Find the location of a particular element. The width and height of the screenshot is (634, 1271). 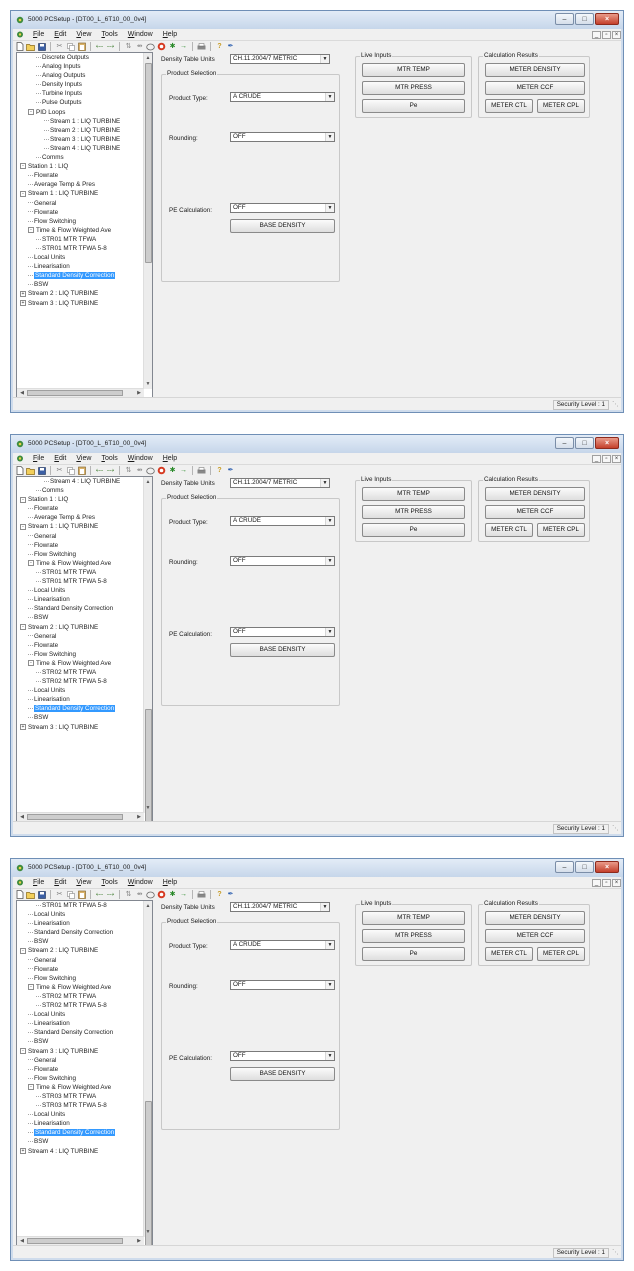

meter-ccf-button: METER CCF is located at coordinates (535, 512).